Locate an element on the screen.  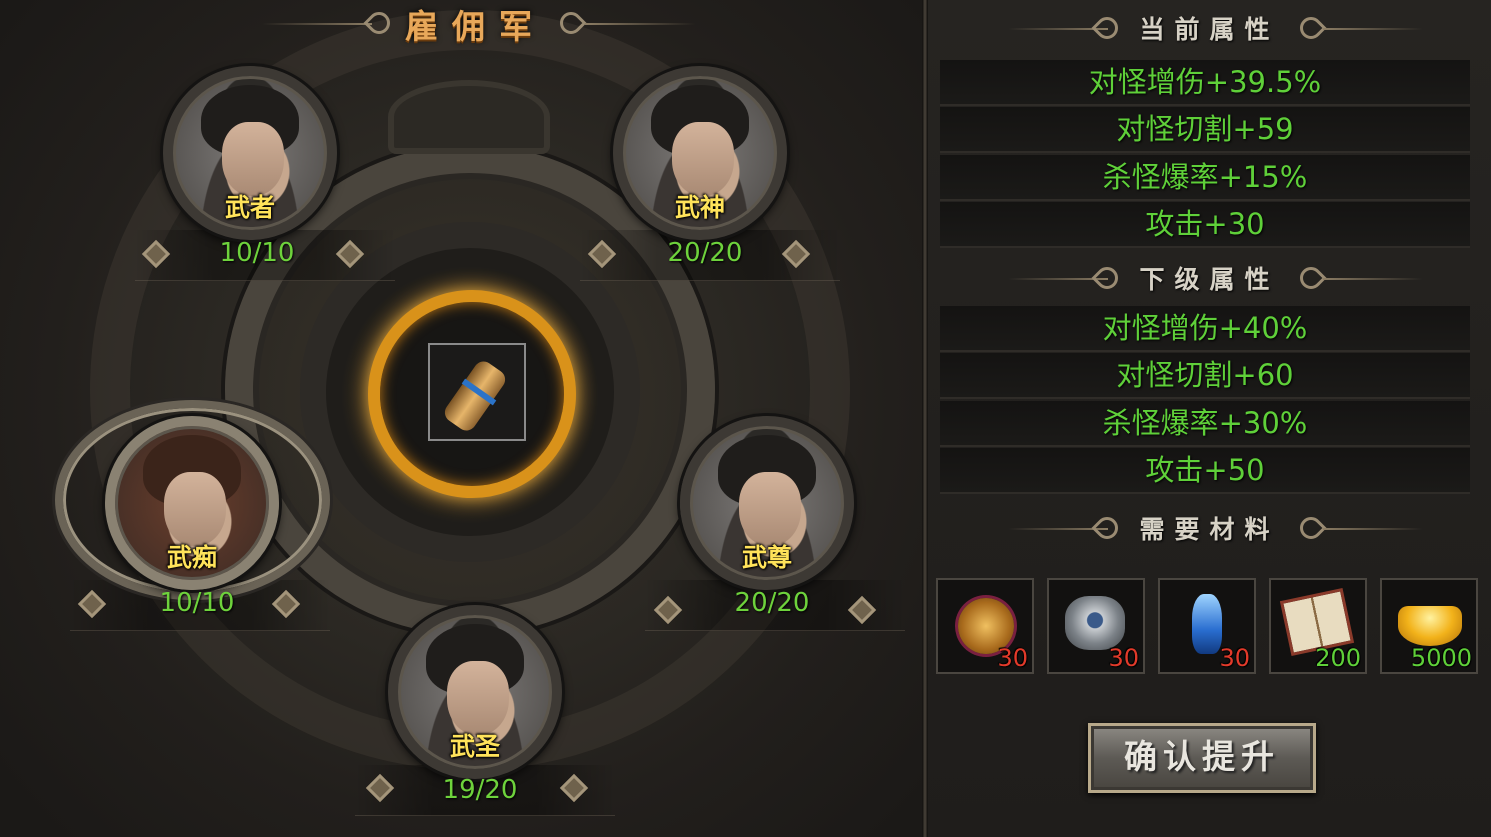
mercenary-name: 武尊 is located at coordinates (766, 557).